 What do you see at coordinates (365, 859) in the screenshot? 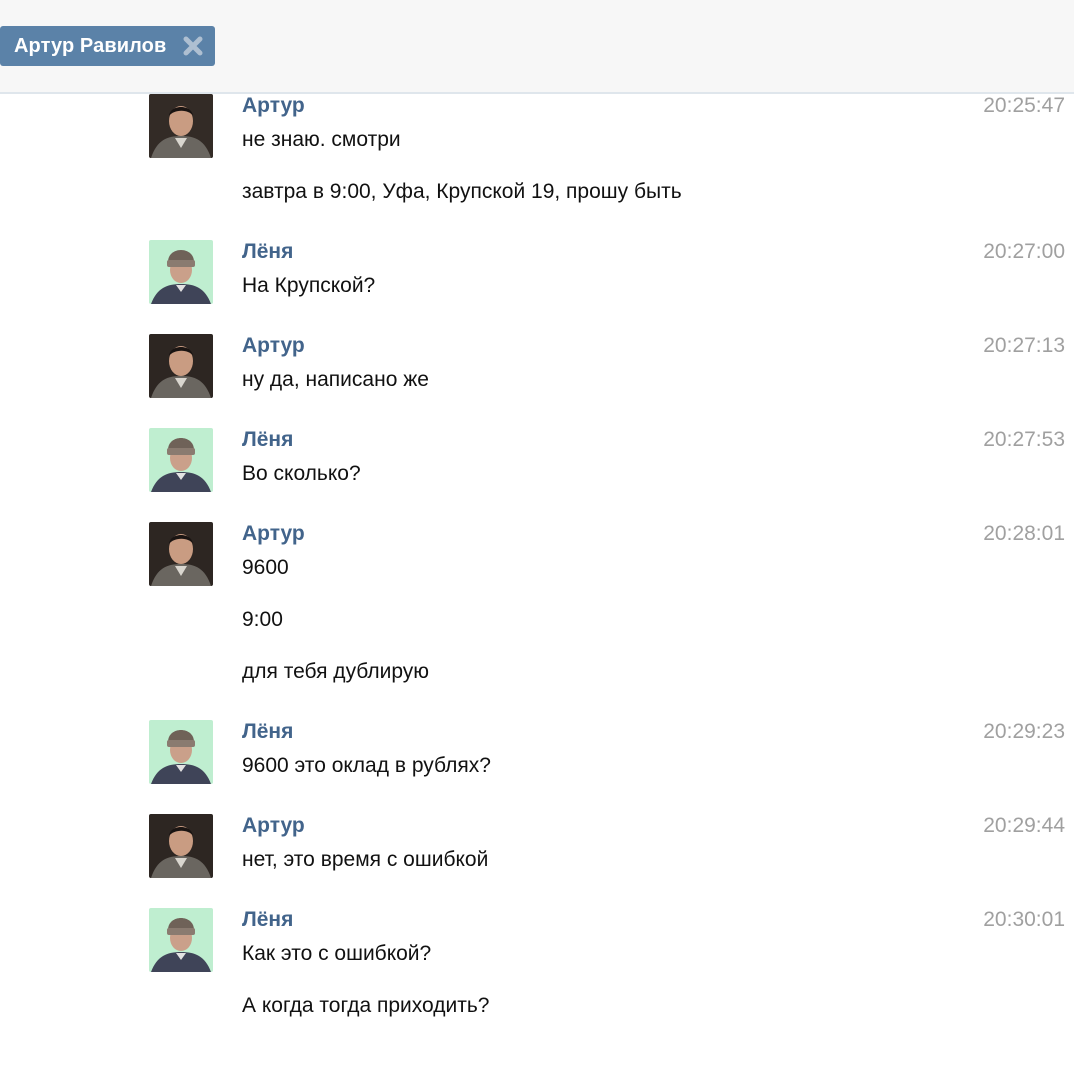
I see `message-text: нет, это время с ошибкой` at bounding box center [365, 859].